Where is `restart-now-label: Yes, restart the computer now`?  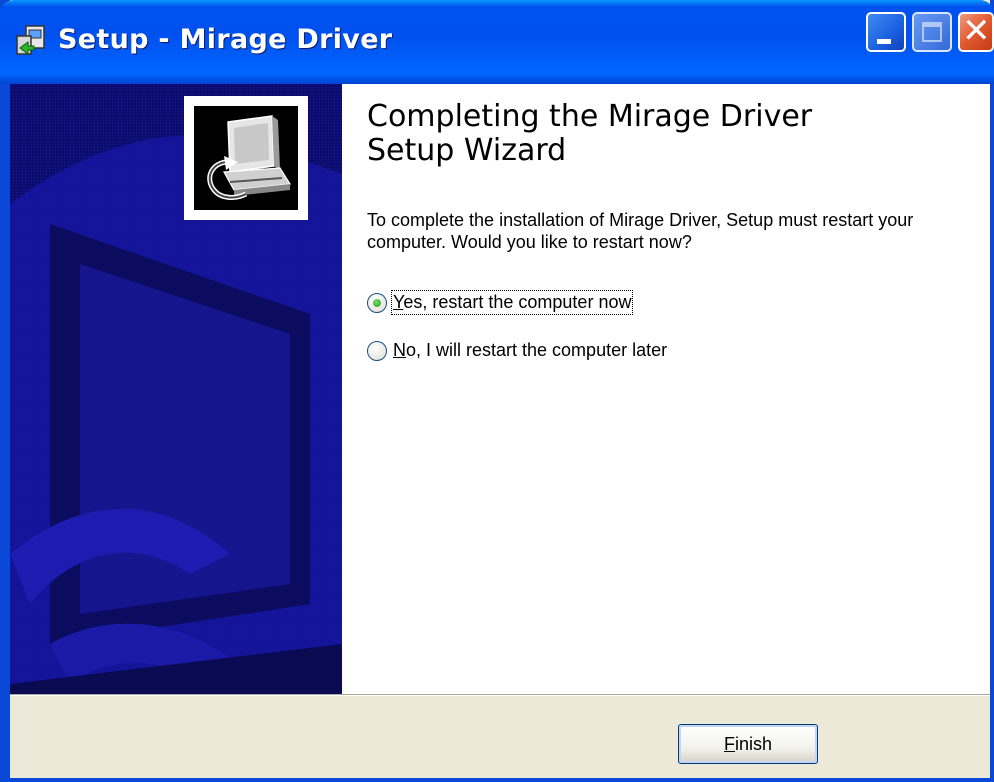
restart-now-label: Yes, restart the computer now is located at coordinates (512, 302).